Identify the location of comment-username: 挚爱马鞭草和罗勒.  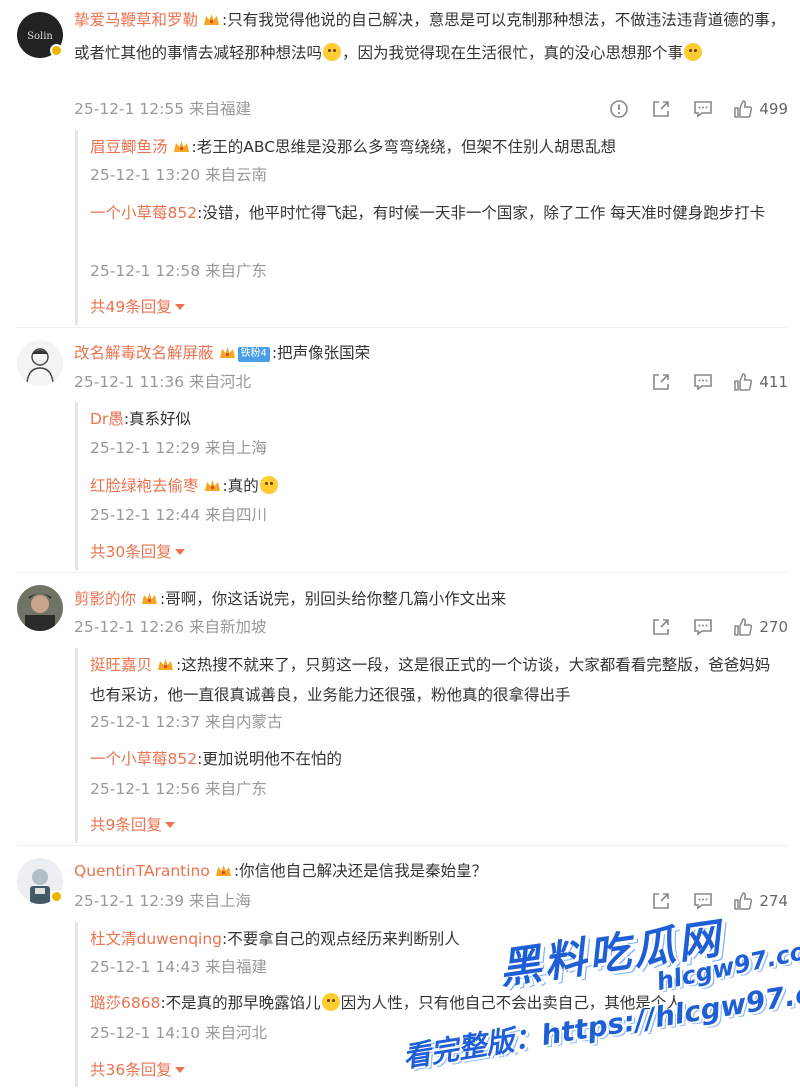
(136, 20).